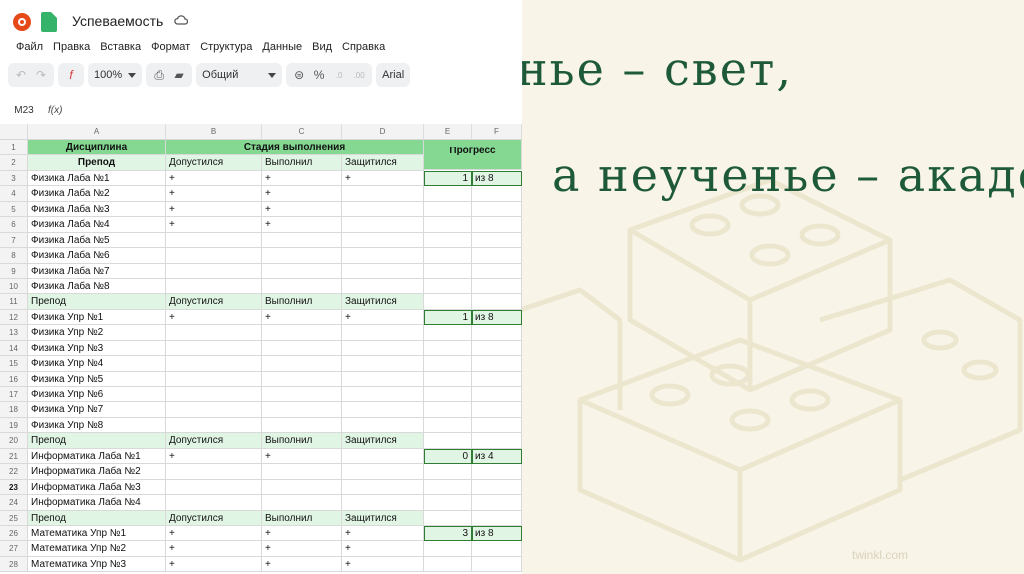  I want to click on column-header-e: E, so click(448, 131).